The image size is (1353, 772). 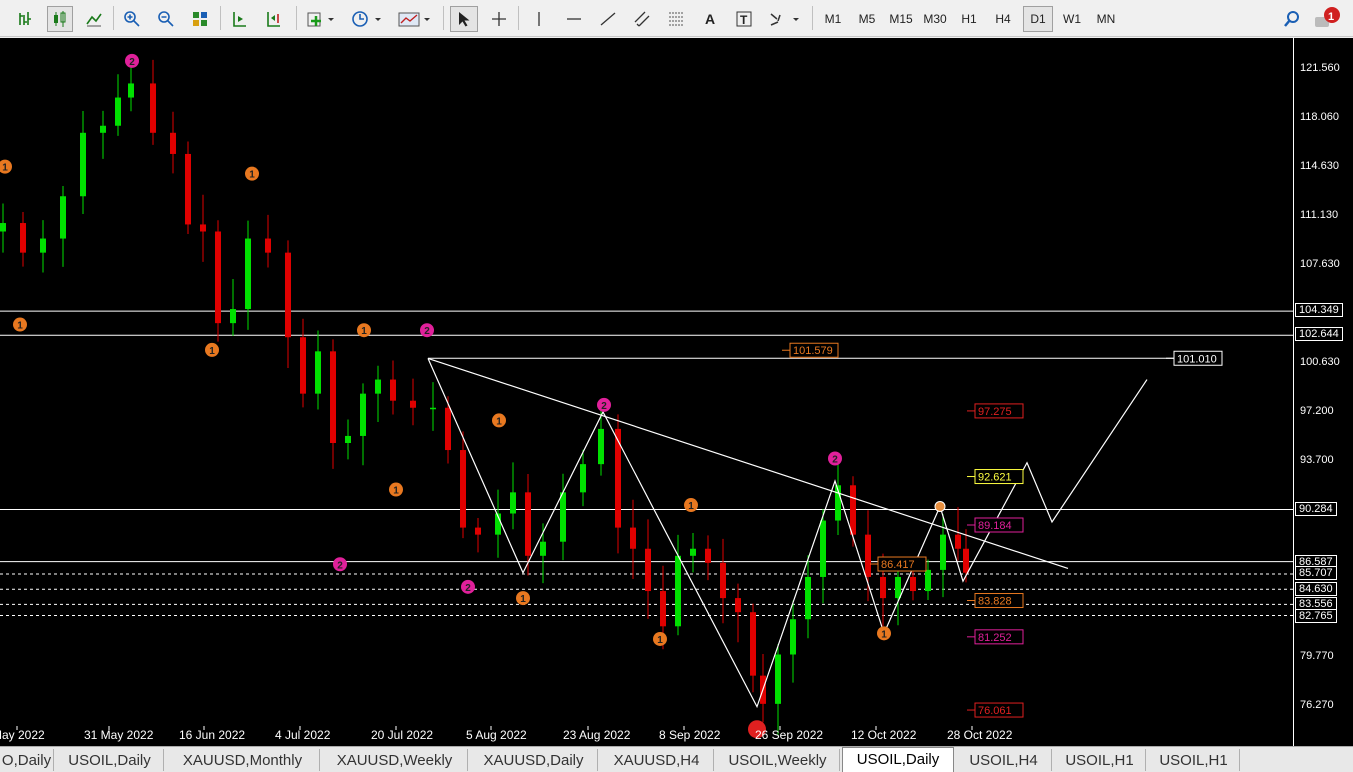 I want to click on timeframe-h4-button: H4, so click(x=1003, y=19).